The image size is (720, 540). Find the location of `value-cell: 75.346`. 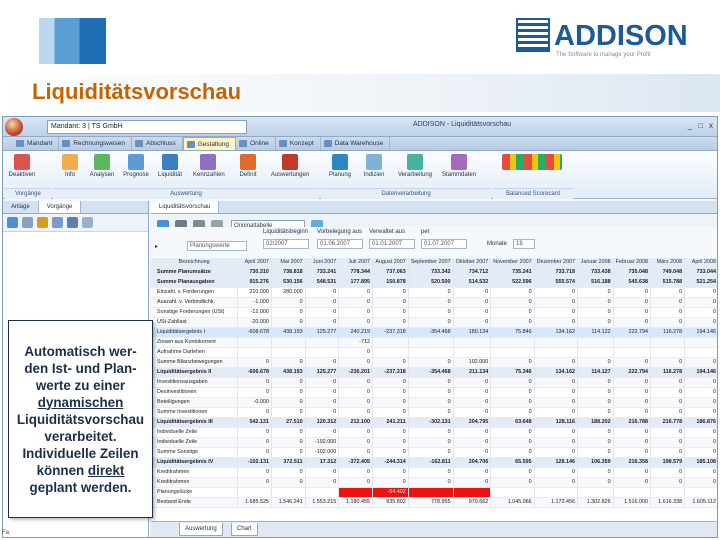

value-cell: 75.346 is located at coordinates (512, 373).